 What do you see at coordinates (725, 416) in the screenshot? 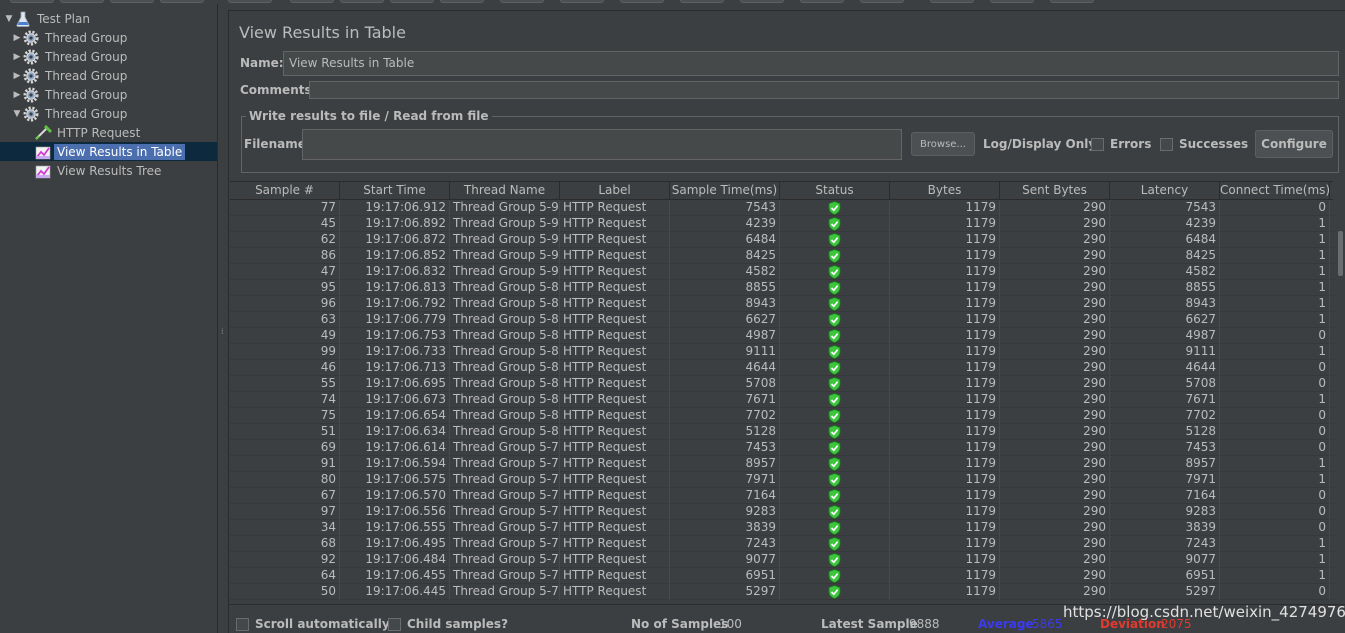
I see `table-cell: 7702` at bounding box center [725, 416].